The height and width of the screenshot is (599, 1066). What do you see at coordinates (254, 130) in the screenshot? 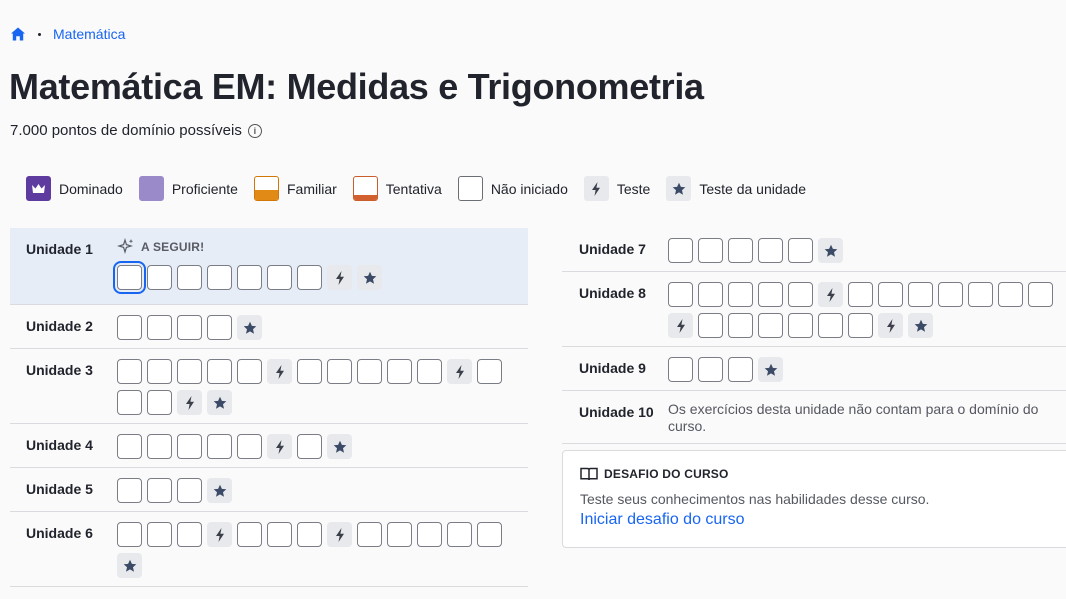
I see `info-icon: i` at bounding box center [254, 130].